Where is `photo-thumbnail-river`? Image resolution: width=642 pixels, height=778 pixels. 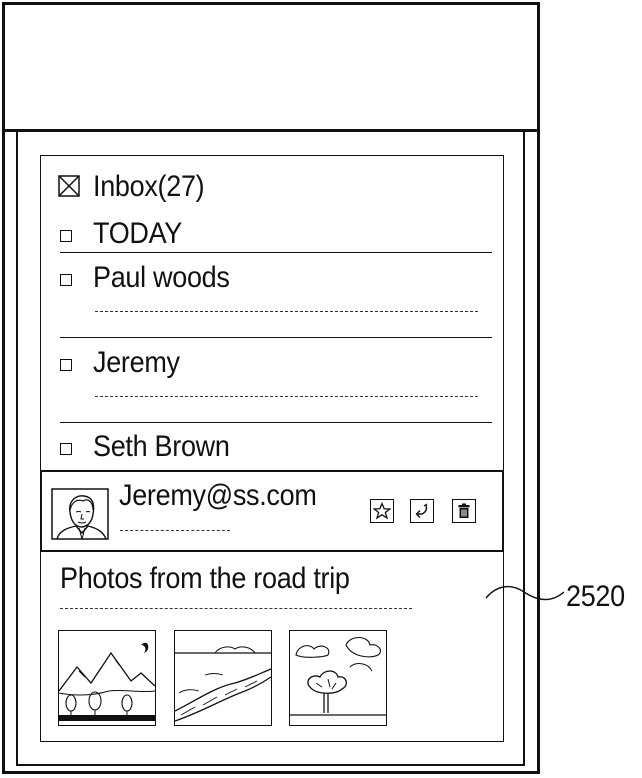 photo-thumbnail-river is located at coordinates (223, 678).